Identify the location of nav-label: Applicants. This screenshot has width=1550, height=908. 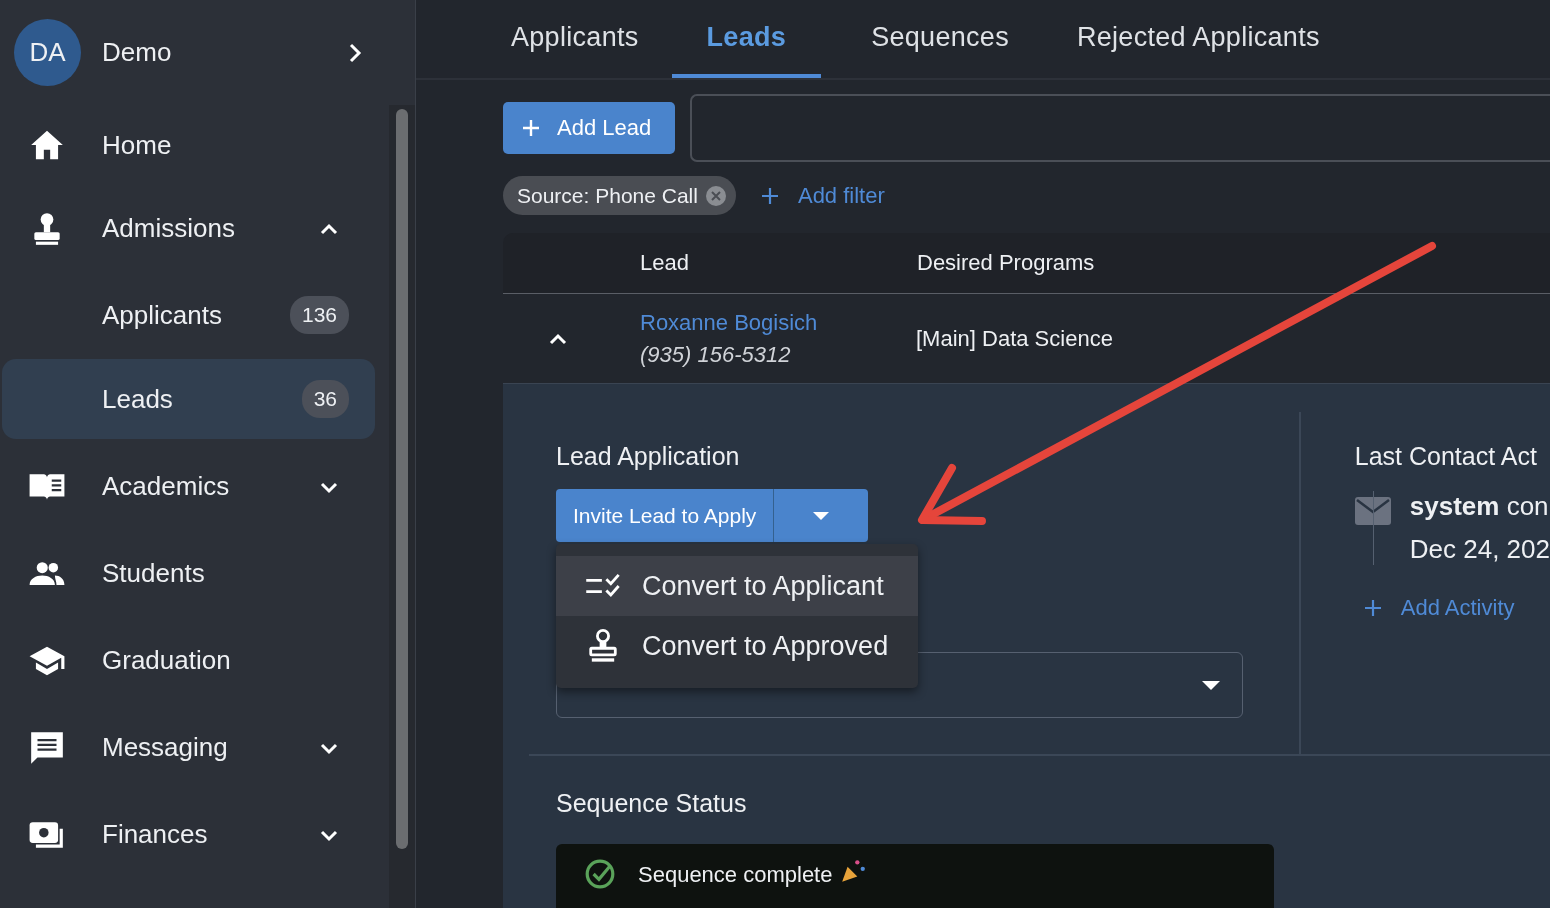
(162, 315).